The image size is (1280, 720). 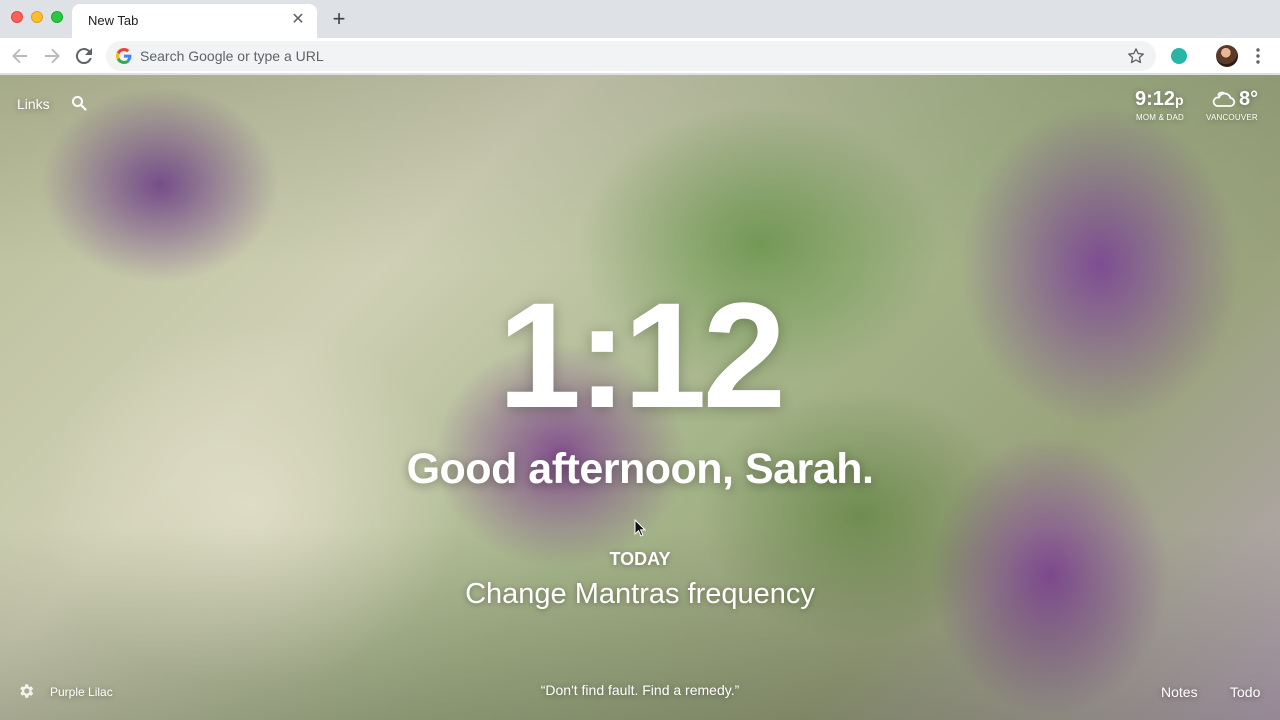 What do you see at coordinates (1227, 56) in the screenshot?
I see `avatar` at bounding box center [1227, 56].